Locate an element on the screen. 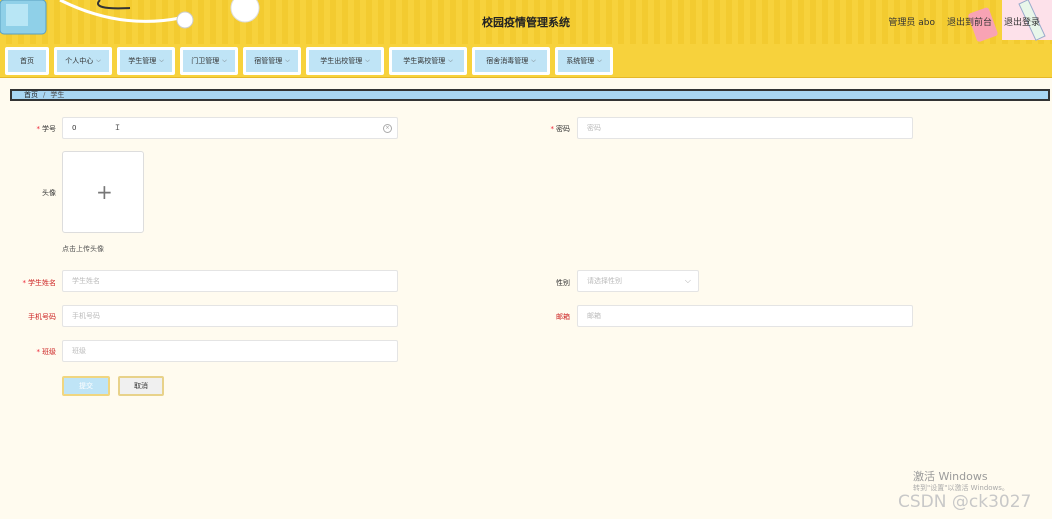  nav-item-students: 学生管理 ⌵ is located at coordinates (146, 61).